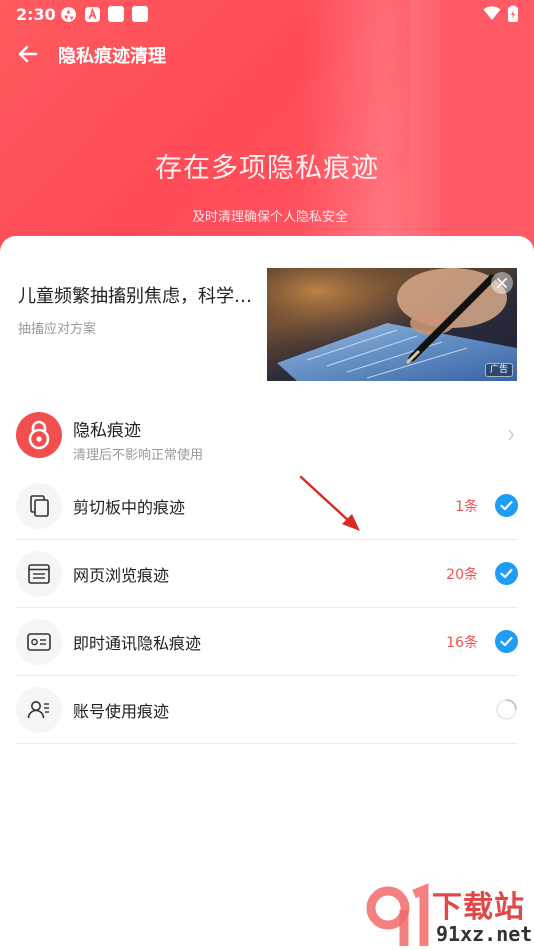  Describe the element at coordinates (129, 507) in the screenshot. I see `list-item-label: 剪切板中的痕迹` at that location.